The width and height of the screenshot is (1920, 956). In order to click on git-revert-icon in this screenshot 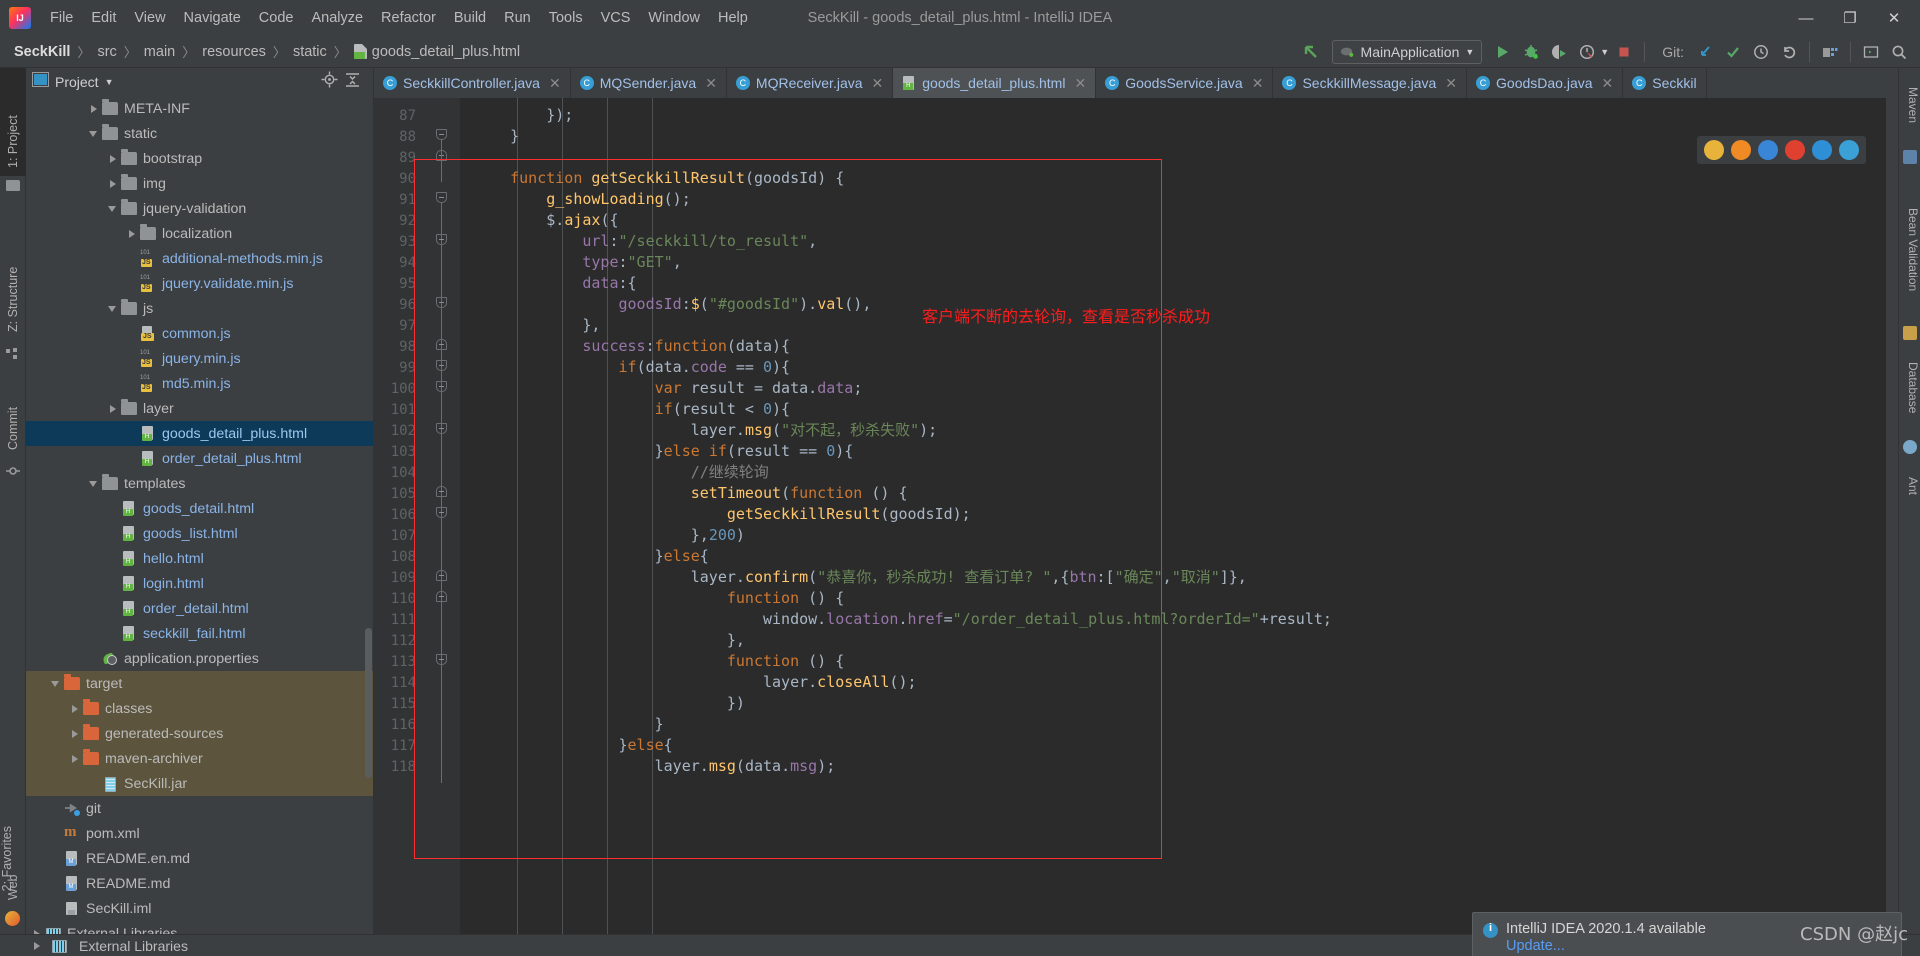, I will do `click(1789, 52)`.